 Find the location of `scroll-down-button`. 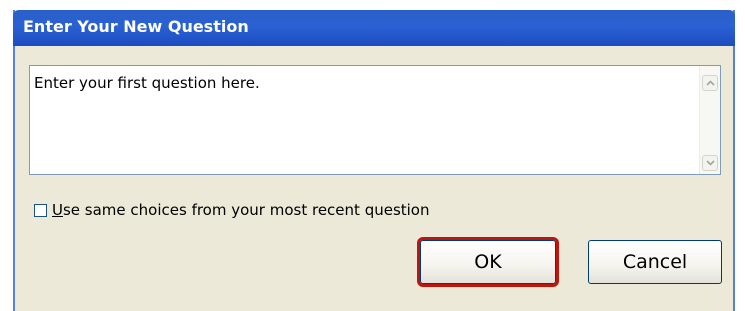

scroll-down-button is located at coordinates (710, 163).